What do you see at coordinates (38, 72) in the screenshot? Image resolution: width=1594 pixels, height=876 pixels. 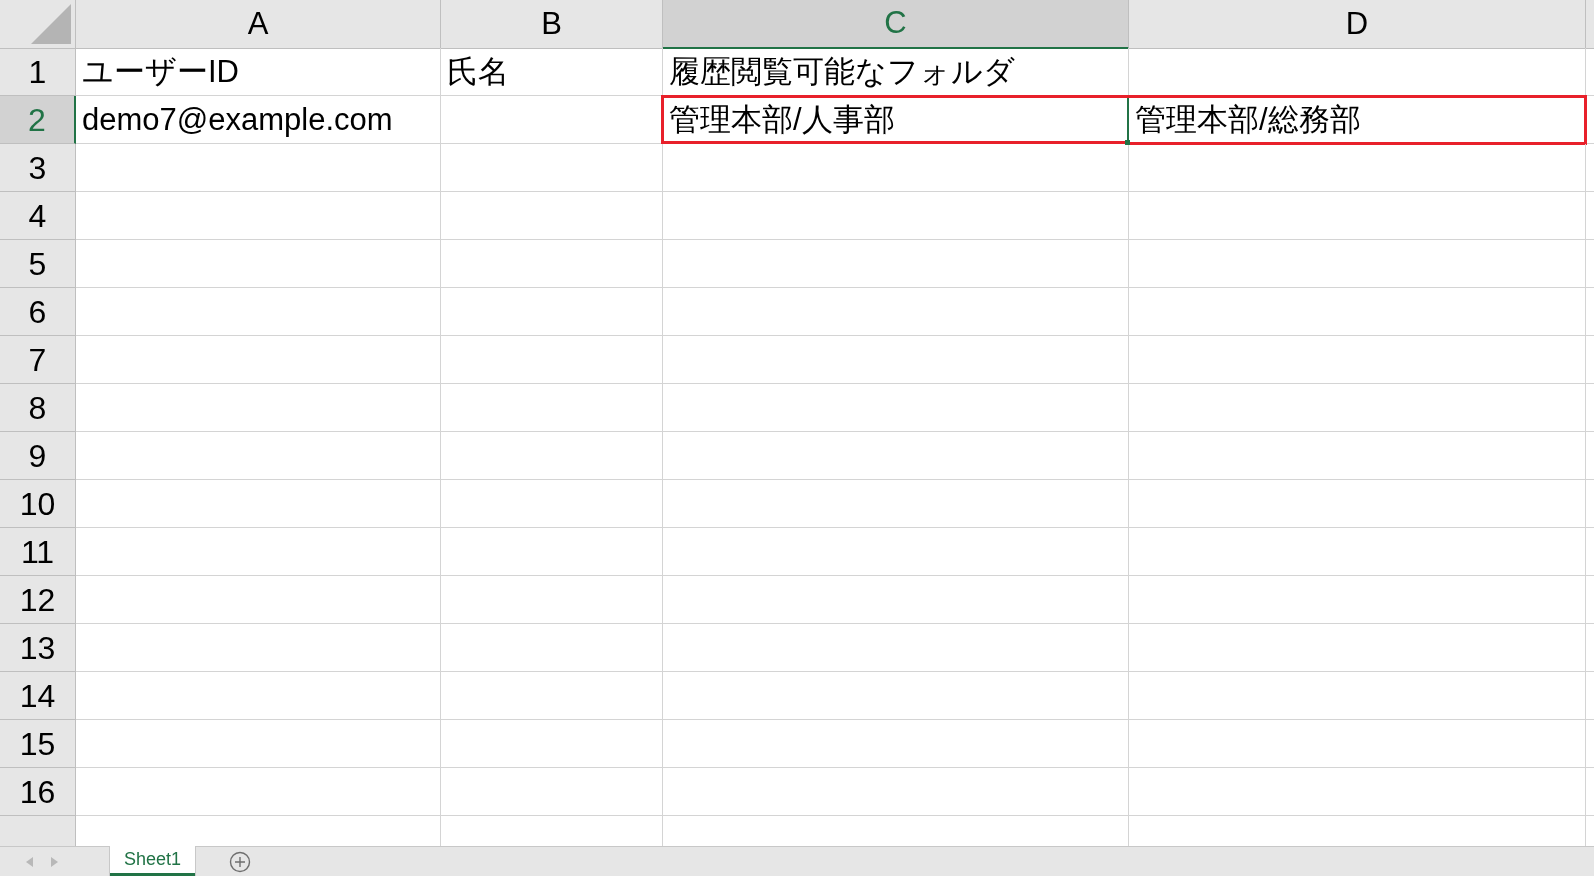 I see `row-header: 1` at bounding box center [38, 72].